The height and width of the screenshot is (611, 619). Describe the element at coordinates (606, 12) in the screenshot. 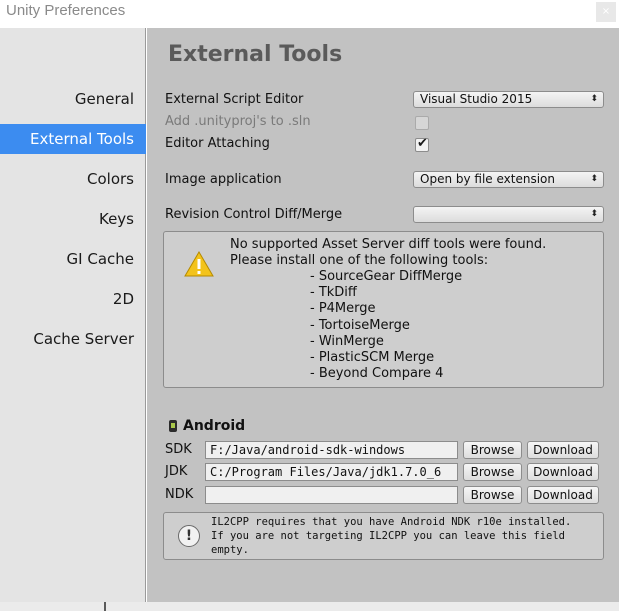

I see `close-button: ×` at that location.